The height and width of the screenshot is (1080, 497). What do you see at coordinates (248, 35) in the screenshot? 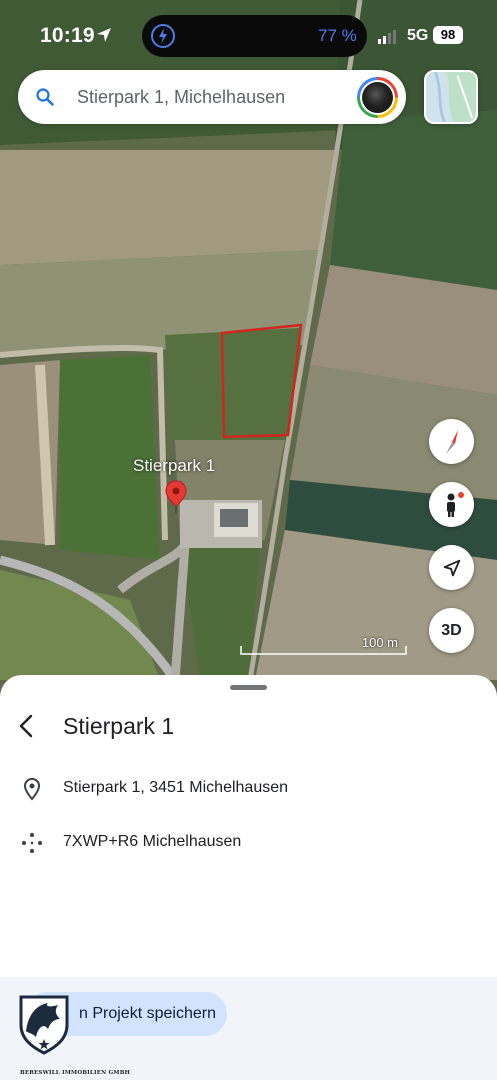
I see `status-bar: 10:19 77 % 5G 98` at bounding box center [248, 35].